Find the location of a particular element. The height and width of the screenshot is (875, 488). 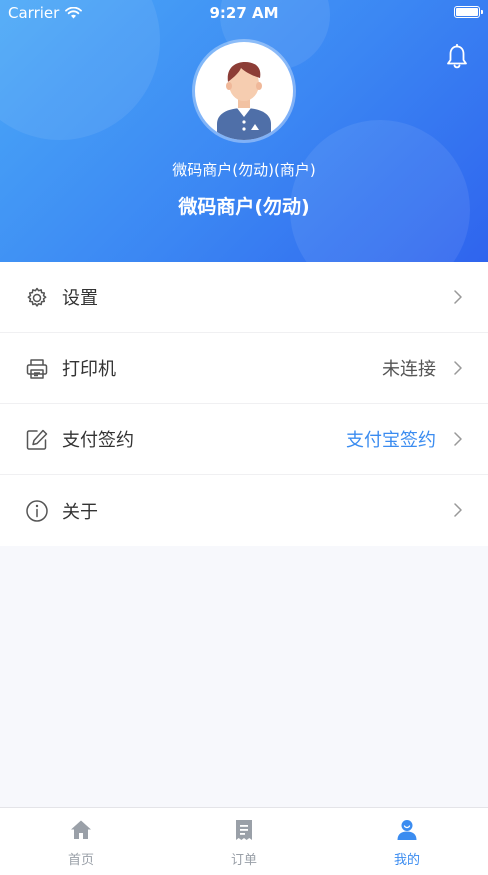

menu-item-payment-contract: 支付签约 支付宝签约 is located at coordinates (244, 439).